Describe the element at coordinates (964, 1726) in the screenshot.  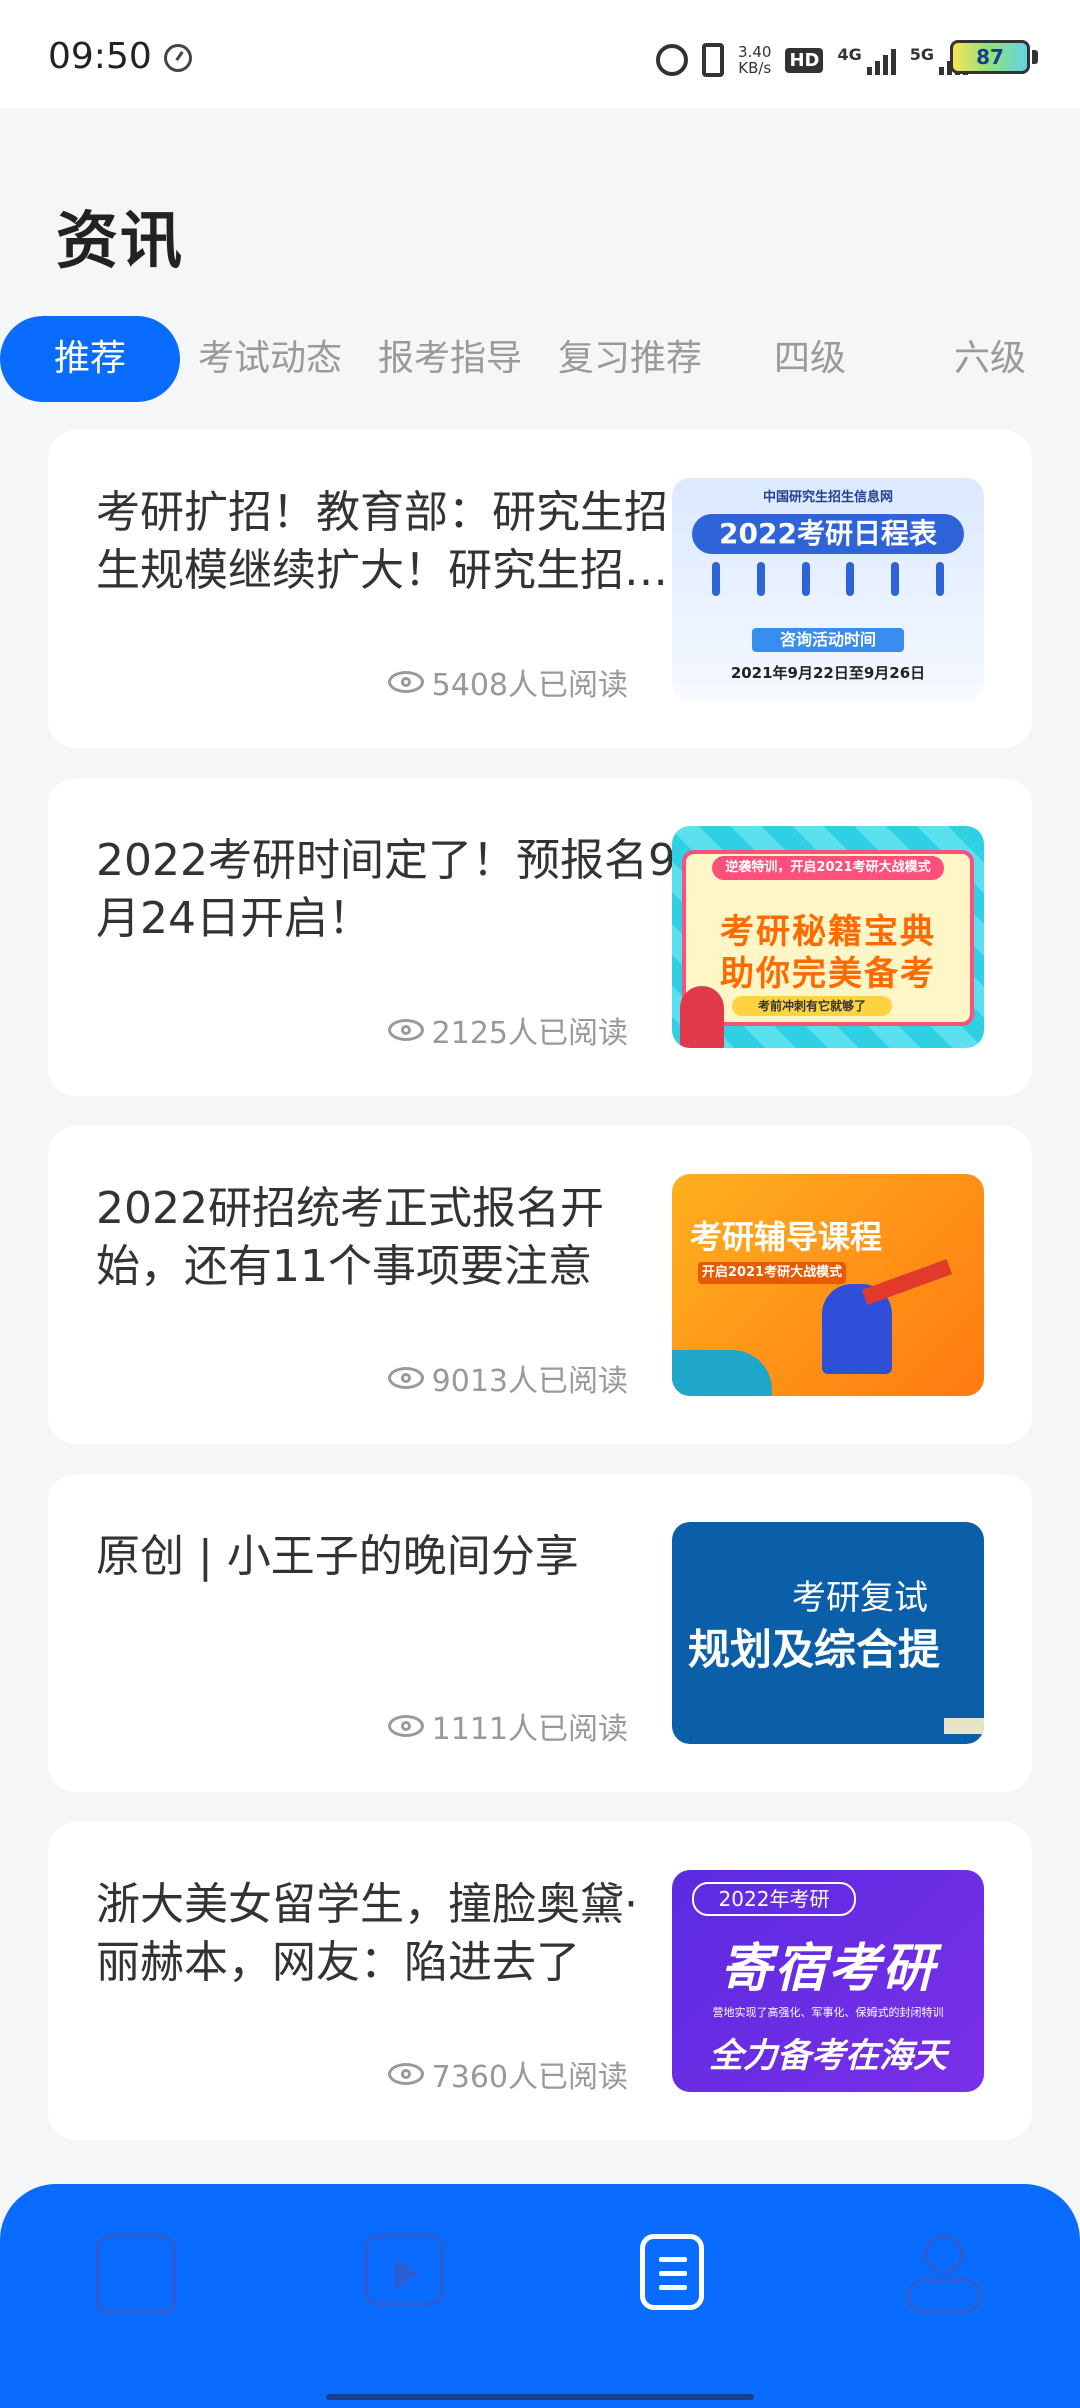
I see `book-illustration` at that location.